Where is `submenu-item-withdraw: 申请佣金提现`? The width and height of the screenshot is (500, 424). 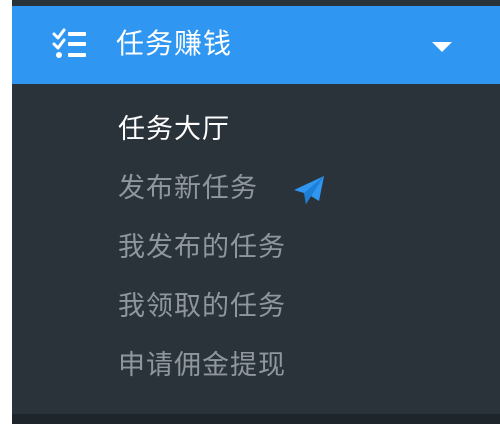 submenu-item-withdraw: 申请佣金提现 is located at coordinates (202, 366).